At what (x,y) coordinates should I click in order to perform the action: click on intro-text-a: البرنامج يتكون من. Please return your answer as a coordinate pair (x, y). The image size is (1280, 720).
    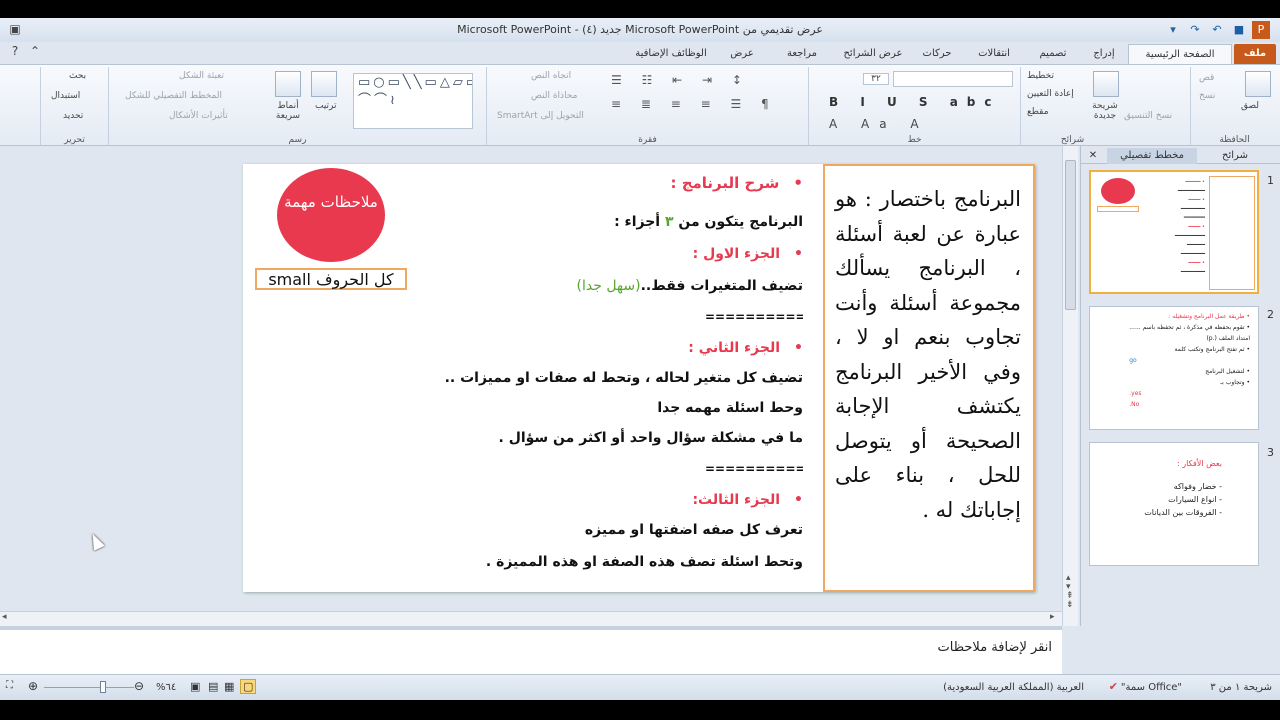
    Looking at the image, I should click on (738, 222).